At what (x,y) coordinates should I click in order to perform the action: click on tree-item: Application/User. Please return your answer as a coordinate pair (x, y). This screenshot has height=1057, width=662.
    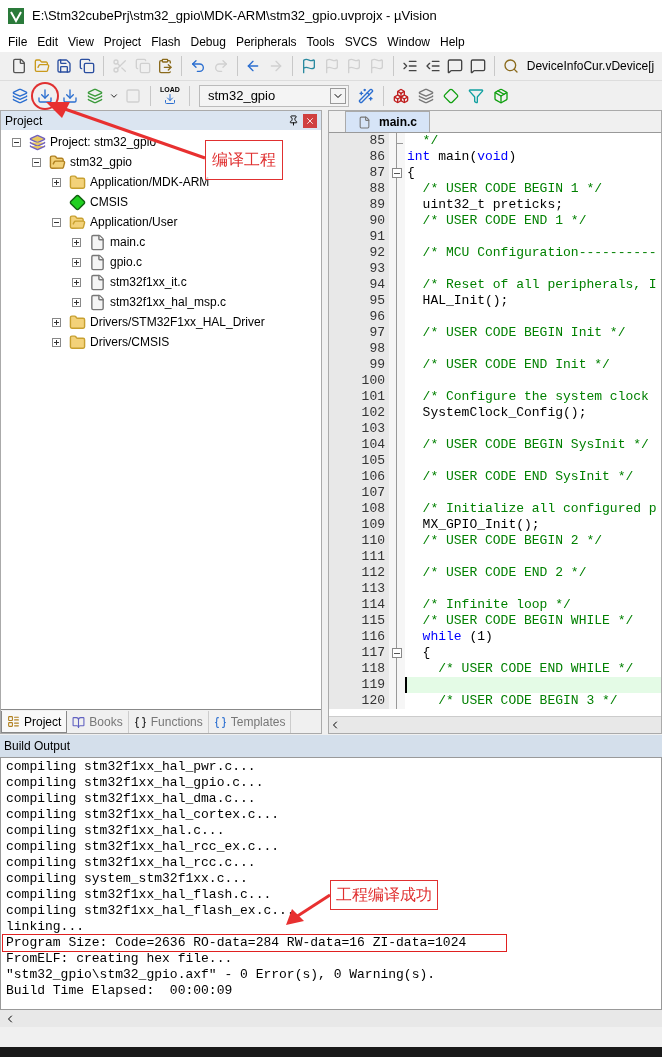
    Looking at the image, I should click on (134, 222).